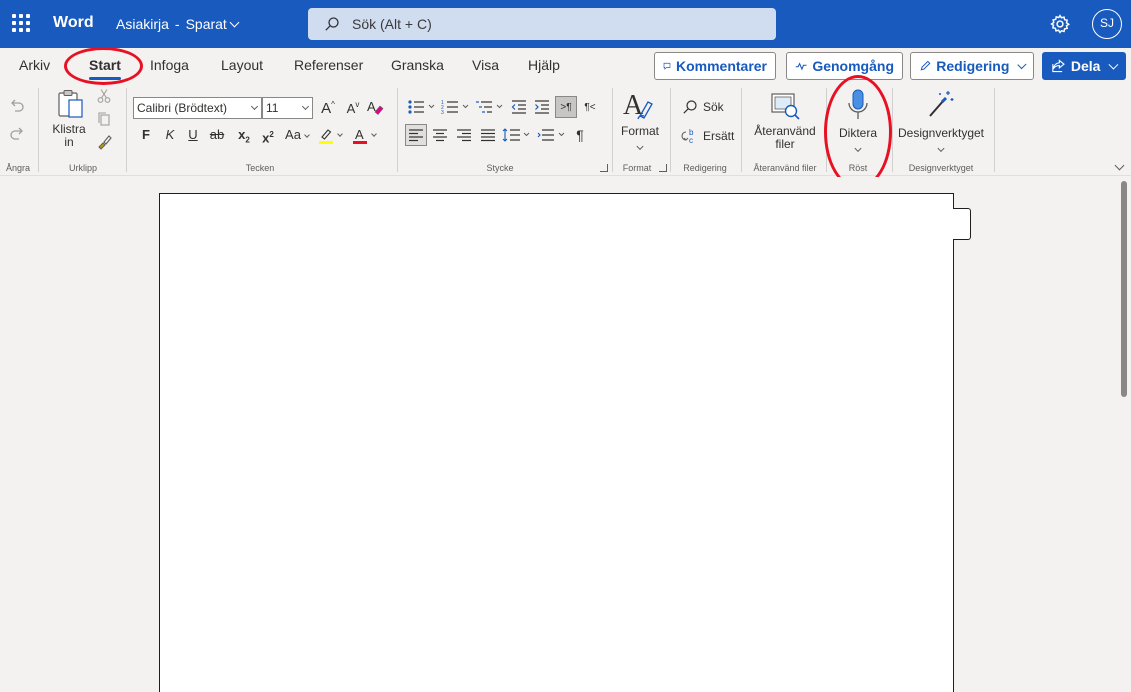 The width and height of the screenshot is (1131, 692). Describe the element at coordinates (244, 138) in the screenshot. I see `subscript-button: x2` at that location.